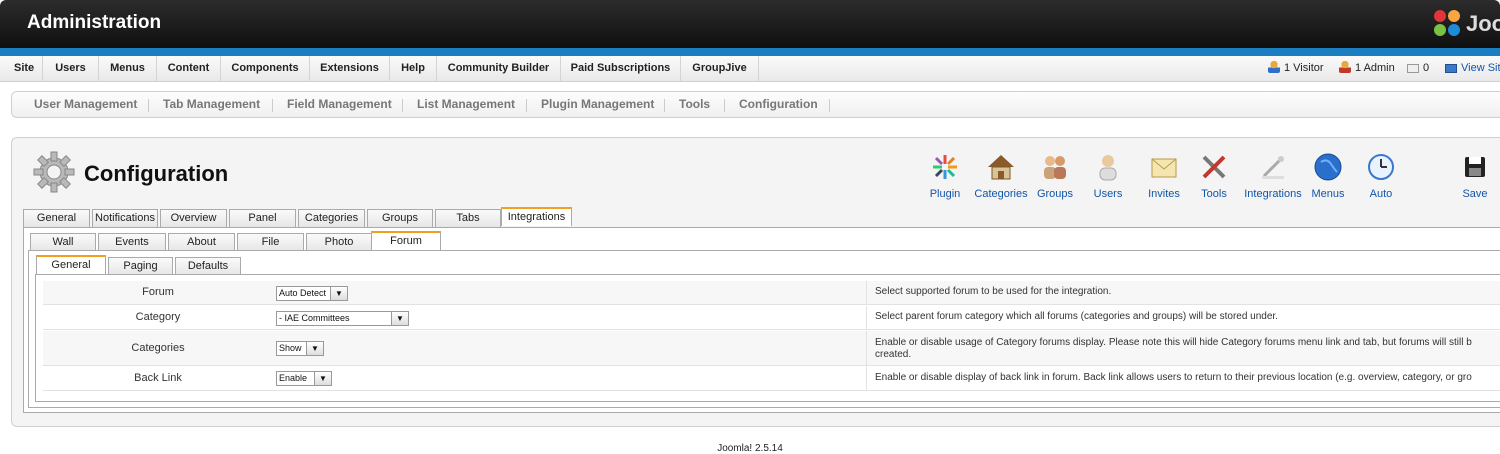 This screenshot has height=454, width=1500. Describe the element at coordinates (945, 167) in the screenshot. I see `plugin-icon` at that location.